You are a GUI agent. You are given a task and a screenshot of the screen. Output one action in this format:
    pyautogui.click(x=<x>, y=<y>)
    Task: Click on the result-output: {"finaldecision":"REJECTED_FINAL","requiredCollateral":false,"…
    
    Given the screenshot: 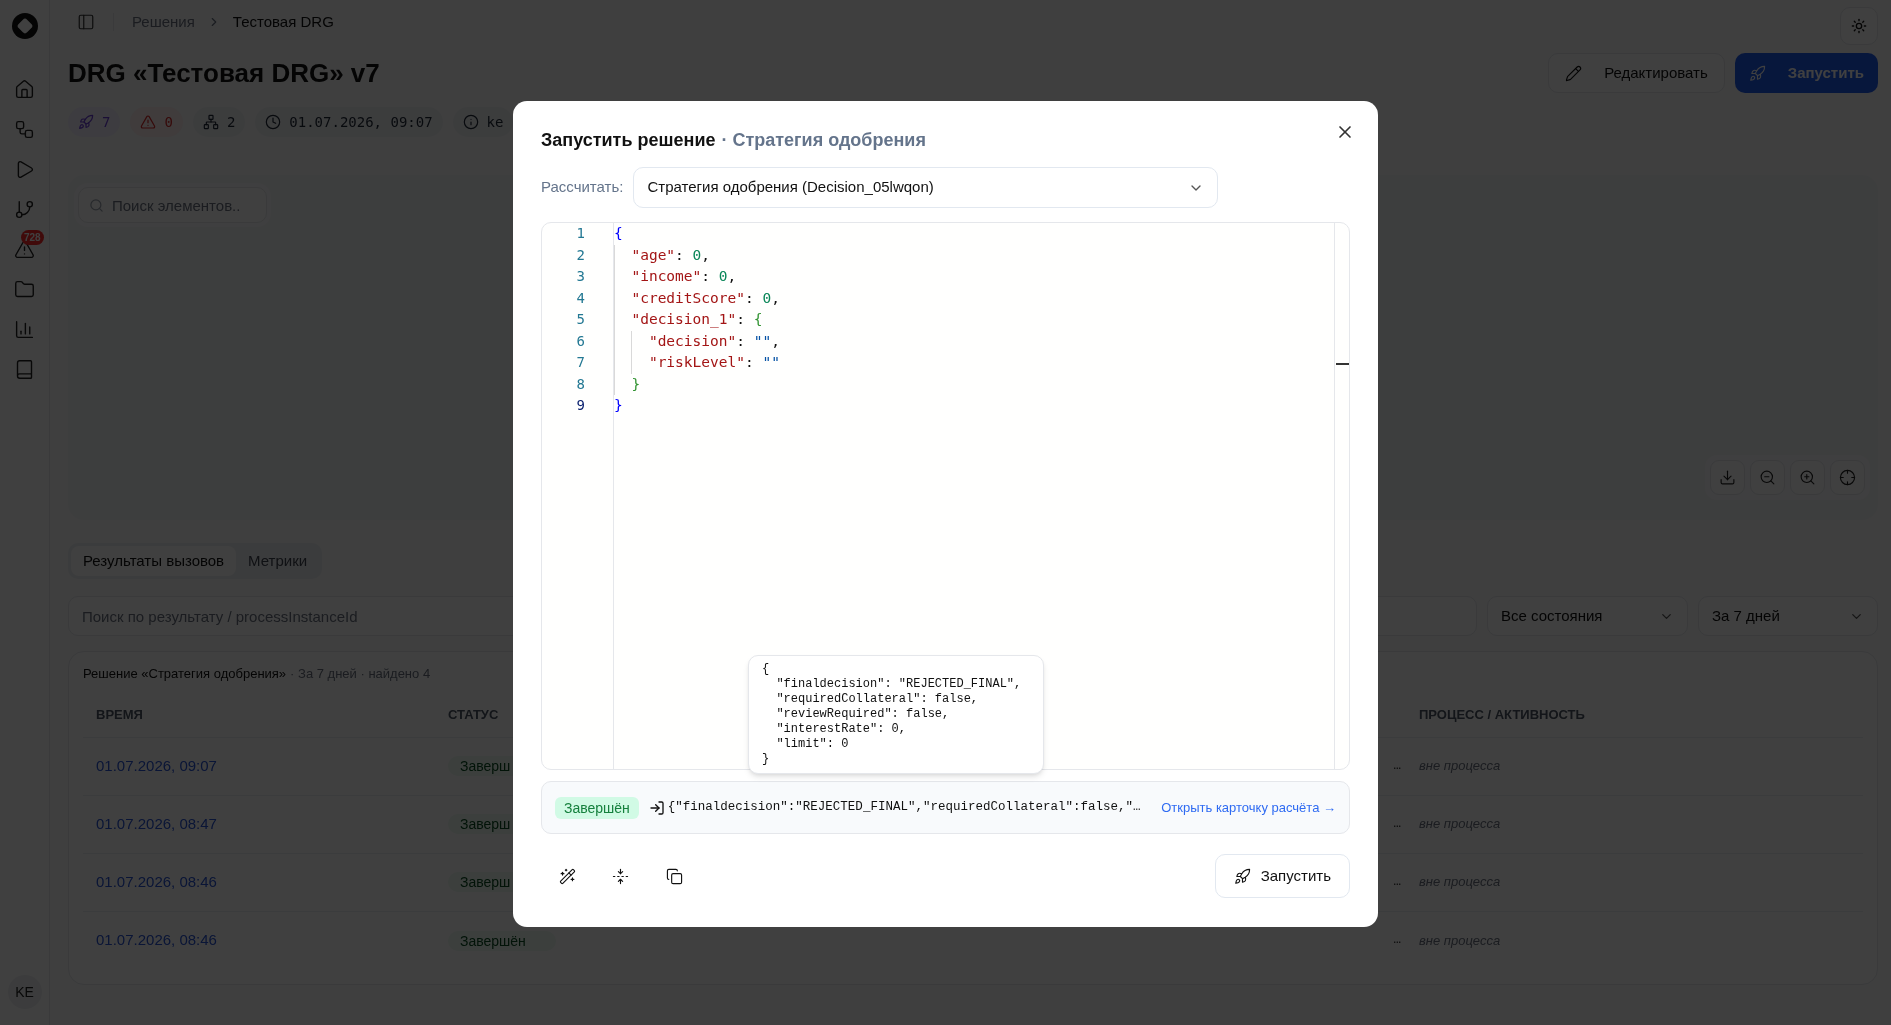 What is the action you would take?
    pyautogui.click(x=904, y=808)
    